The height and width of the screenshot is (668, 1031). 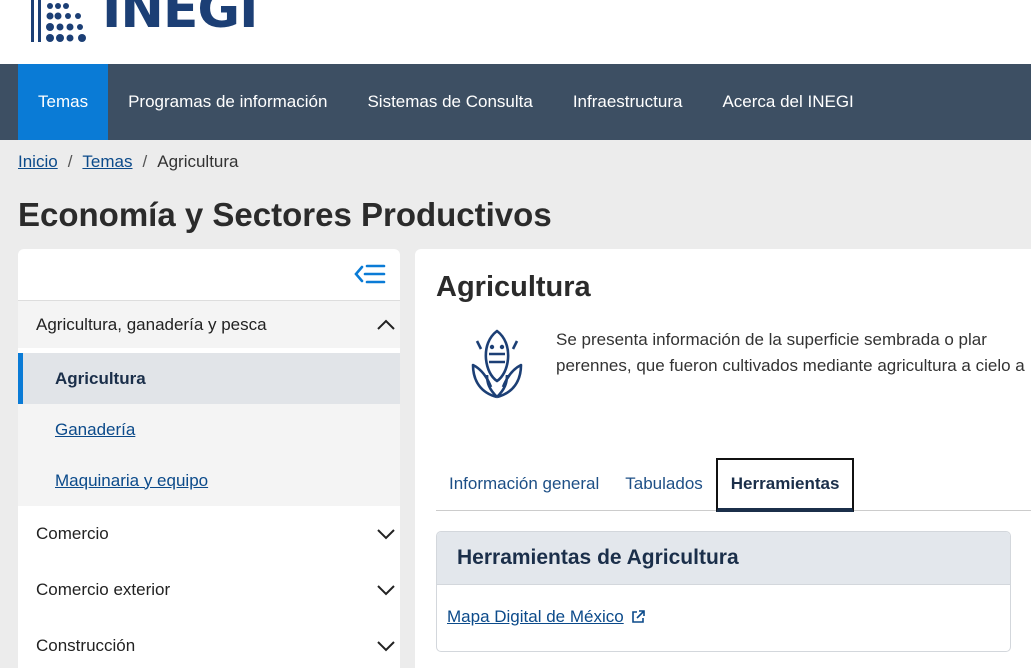 What do you see at coordinates (227, 102) in the screenshot?
I see `nav-item-programas: Programas de información` at bounding box center [227, 102].